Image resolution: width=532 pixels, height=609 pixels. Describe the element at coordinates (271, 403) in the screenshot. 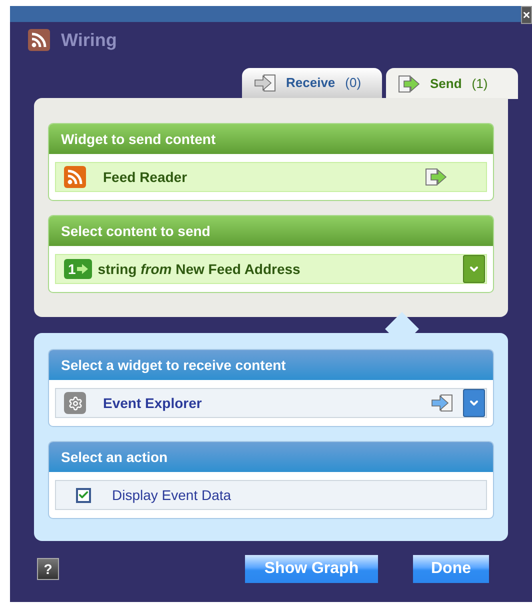

I see `selection-row: Event Explorer` at that location.